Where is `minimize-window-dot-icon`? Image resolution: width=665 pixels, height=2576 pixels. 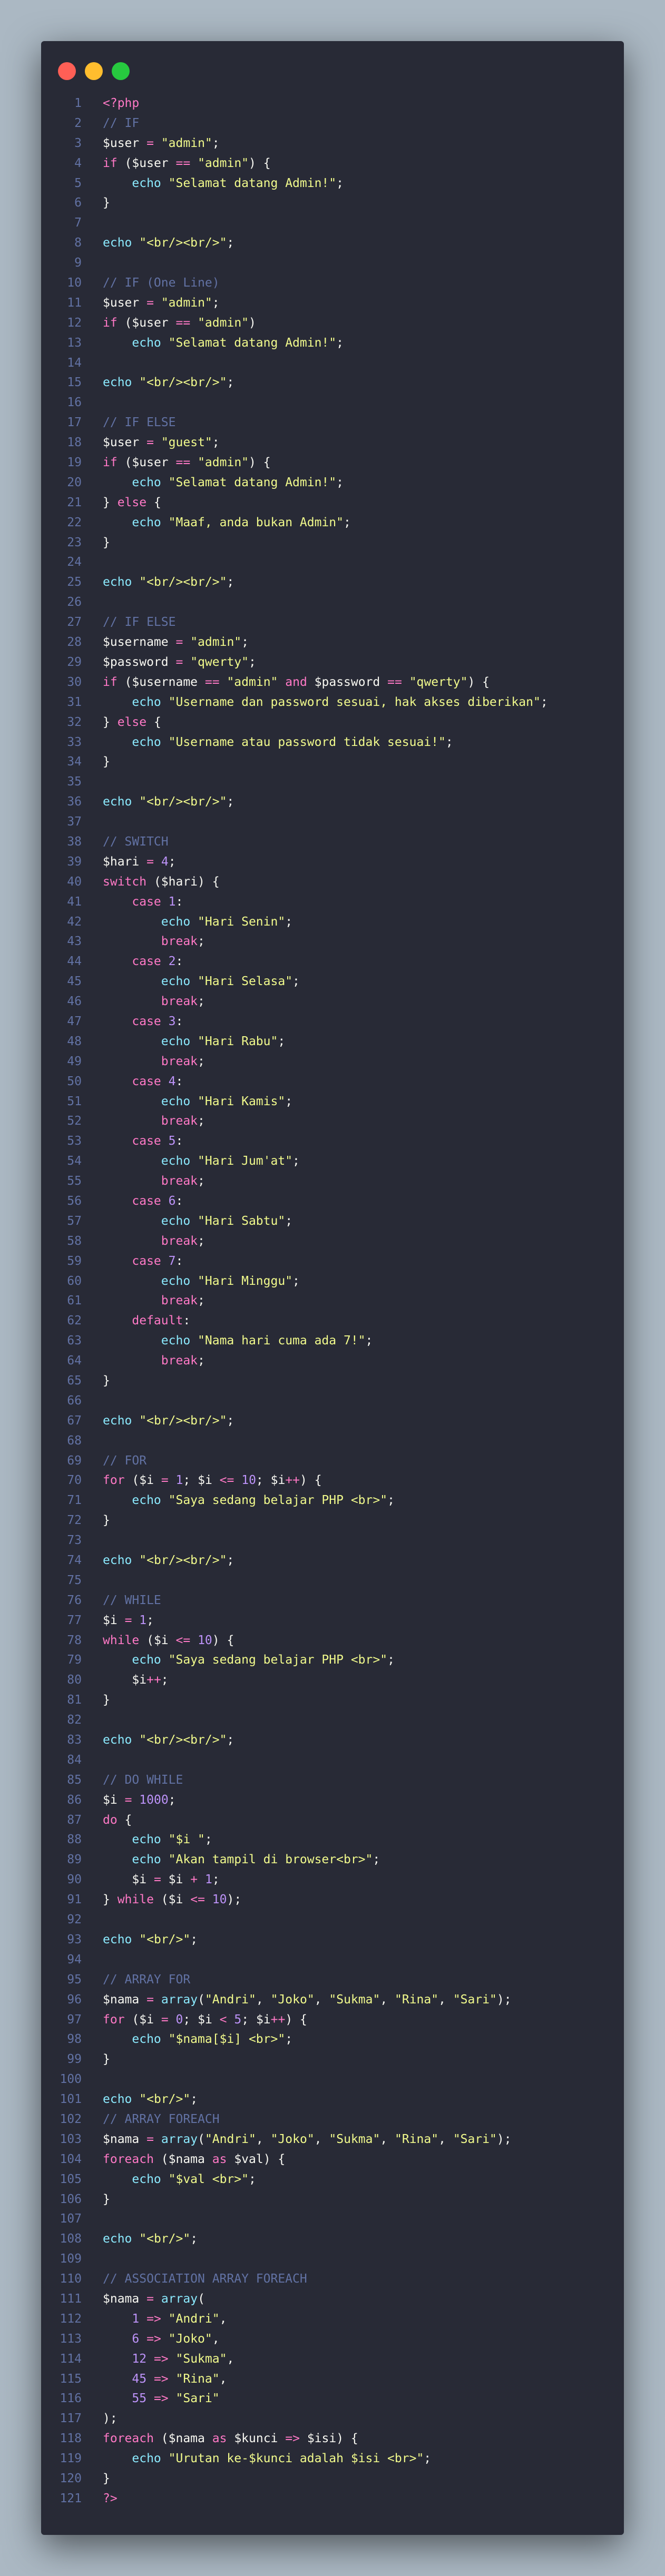 minimize-window-dot-icon is located at coordinates (94, 71).